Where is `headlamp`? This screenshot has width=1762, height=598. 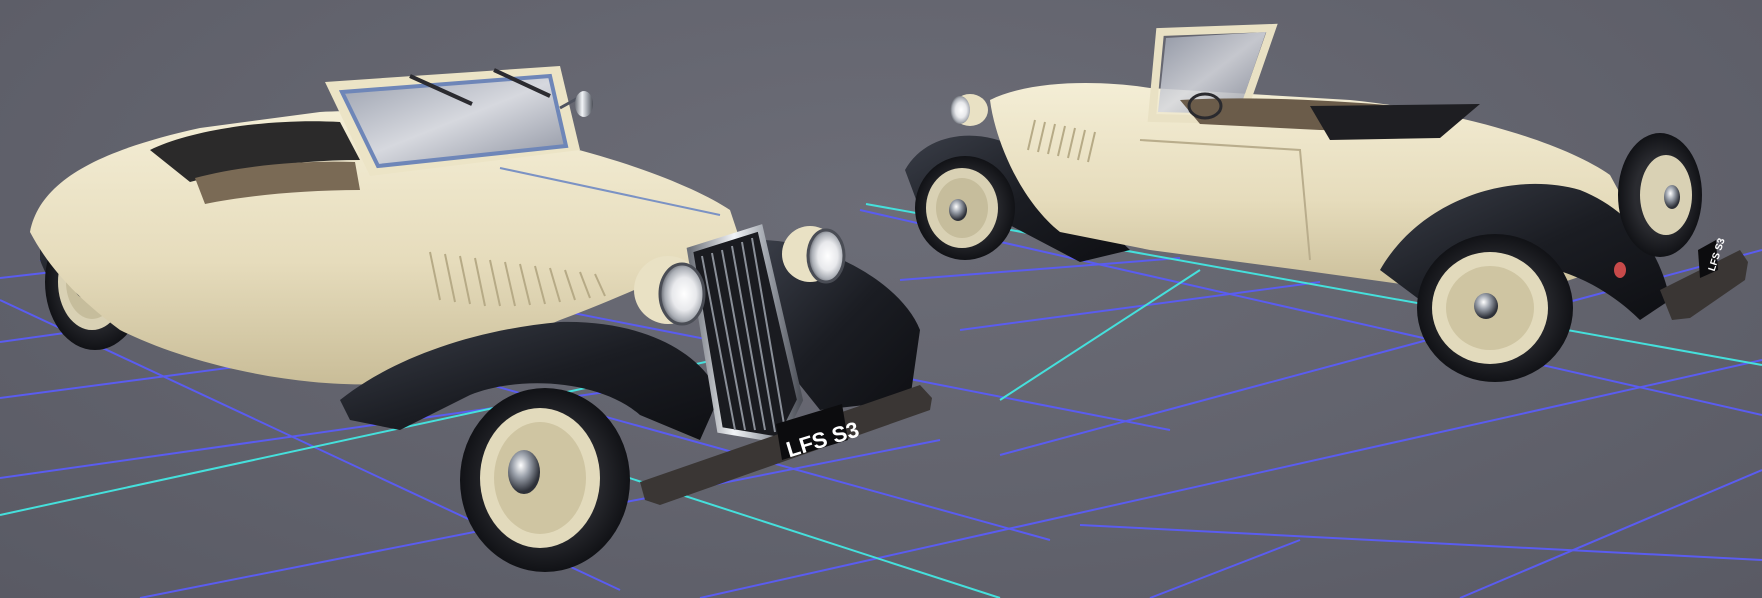
headlamp is located at coordinates (969, 110).